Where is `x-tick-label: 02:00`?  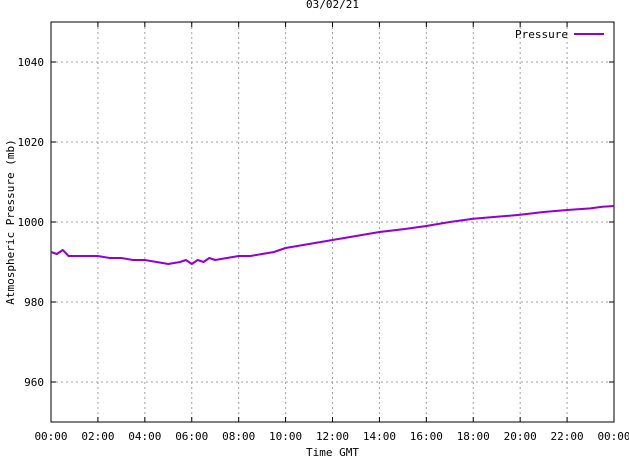 x-tick-label: 02:00 is located at coordinates (97, 436).